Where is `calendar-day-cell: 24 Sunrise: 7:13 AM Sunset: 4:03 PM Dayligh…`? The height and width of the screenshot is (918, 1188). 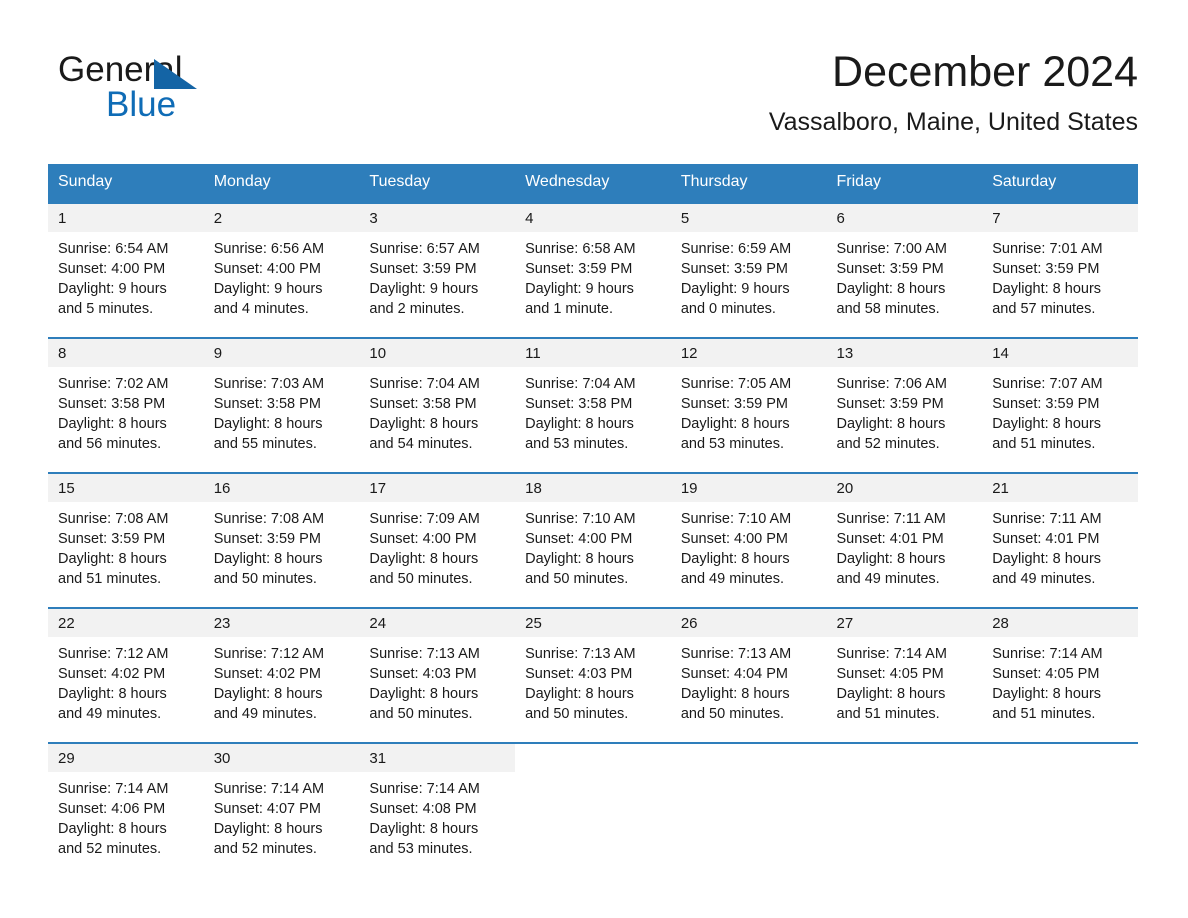 calendar-day-cell: 24 Sunrise: 7:13 AM Sunset: 4:03 PM Dayligh… is located at coordinates (437, 674).